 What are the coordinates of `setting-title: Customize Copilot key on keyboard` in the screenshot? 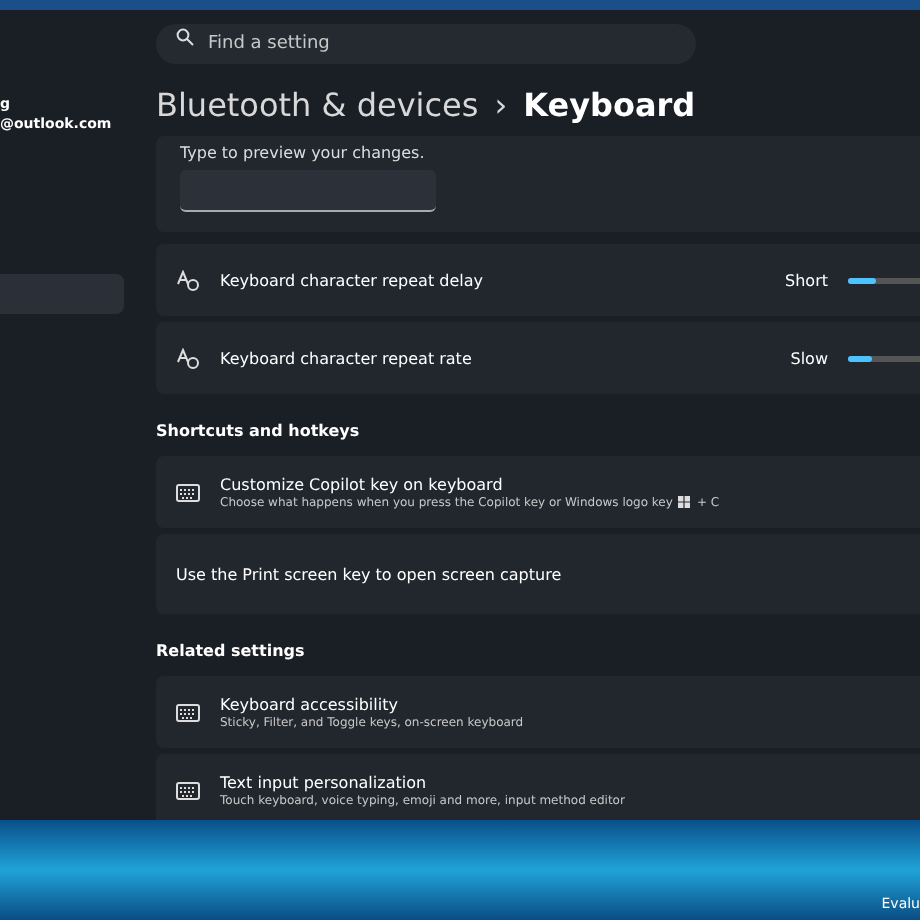 It's located at (362, 484).